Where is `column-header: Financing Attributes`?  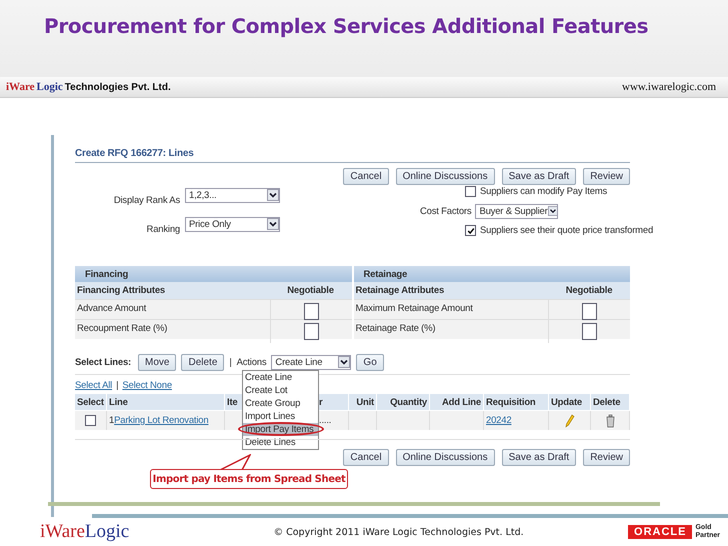 column-header: Financing Attributes is located at coordinates (121, 291).